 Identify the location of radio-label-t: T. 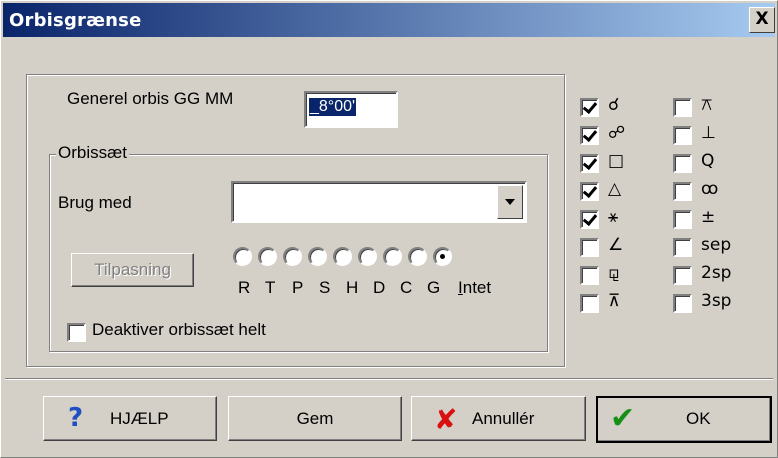
(270, 287).